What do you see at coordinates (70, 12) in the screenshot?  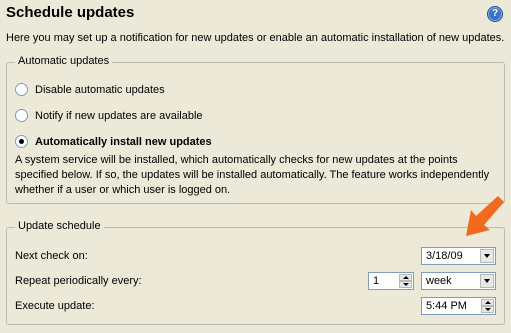 I see `page-title: Schedule updates` at bounding box center [70, 12].